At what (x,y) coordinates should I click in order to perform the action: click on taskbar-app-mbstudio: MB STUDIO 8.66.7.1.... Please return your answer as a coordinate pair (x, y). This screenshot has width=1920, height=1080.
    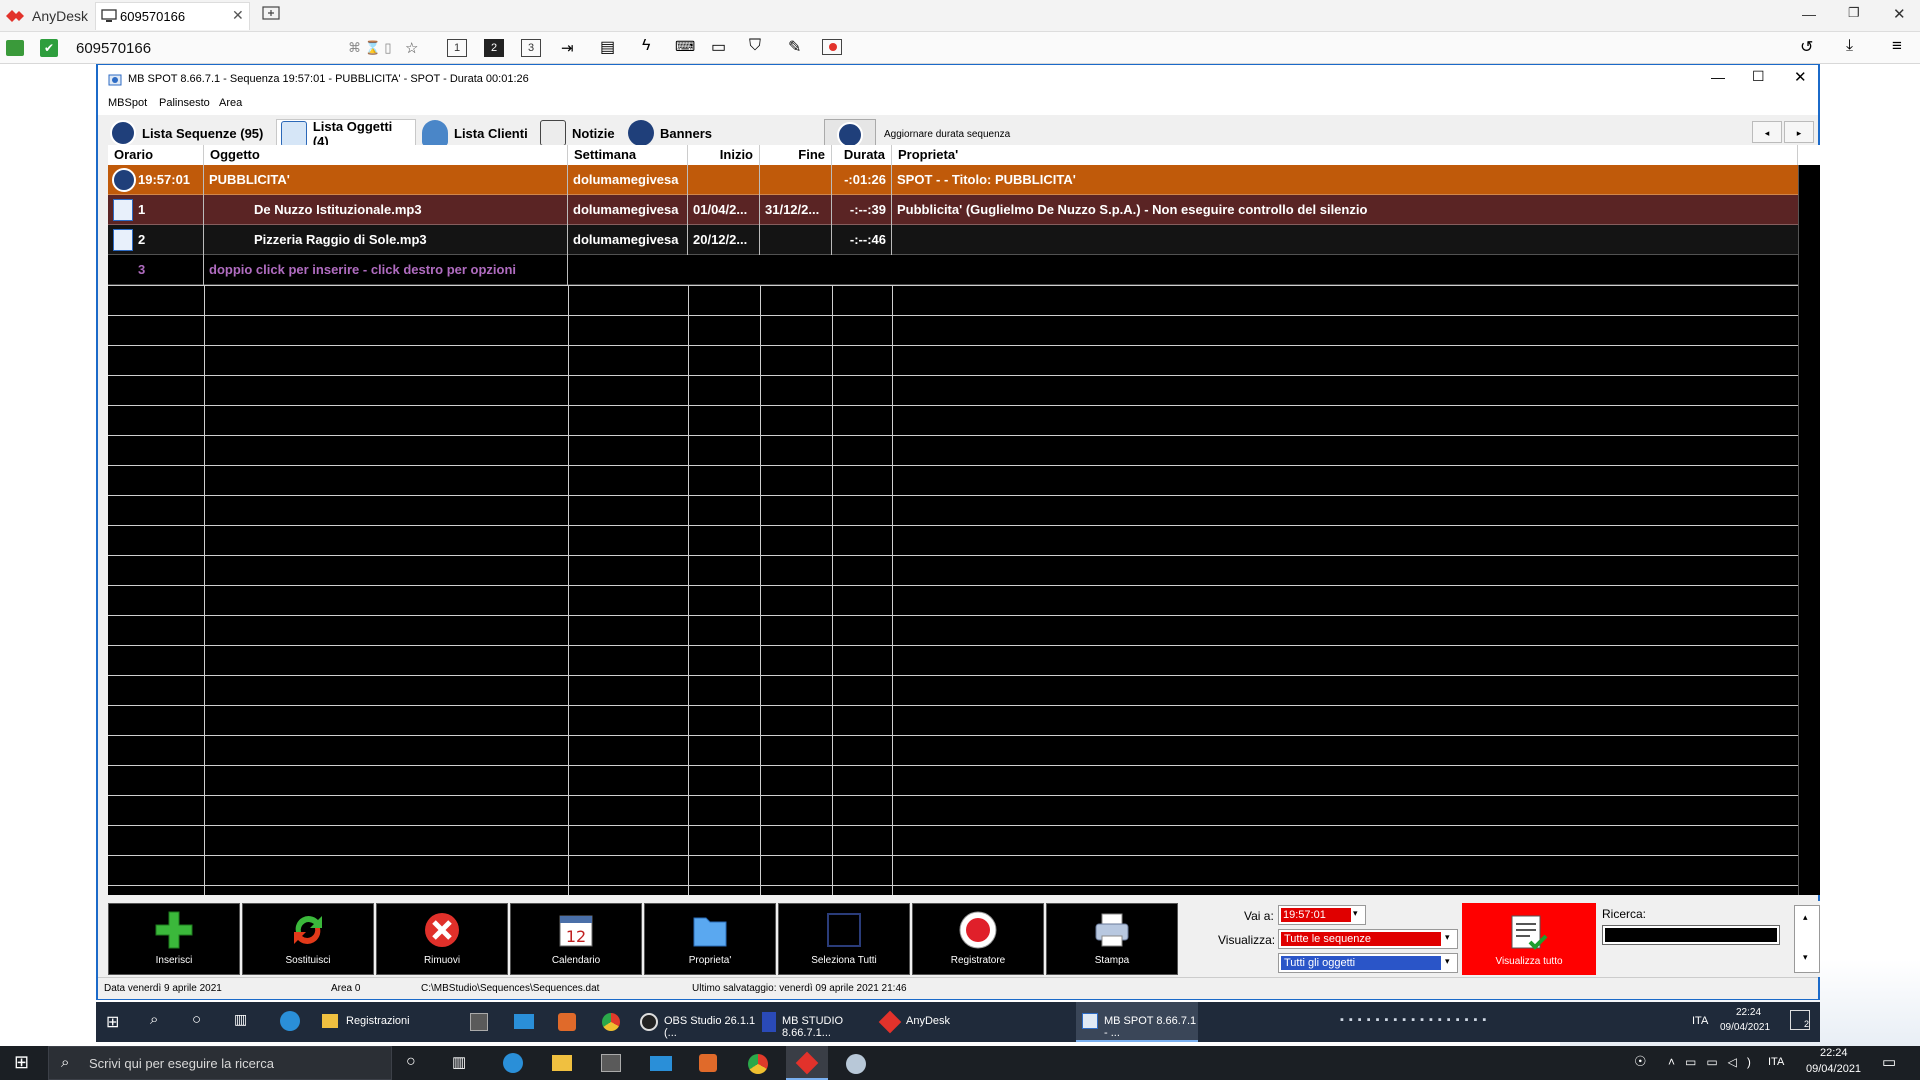
    Looking at the image, I should click on (817, 1022).